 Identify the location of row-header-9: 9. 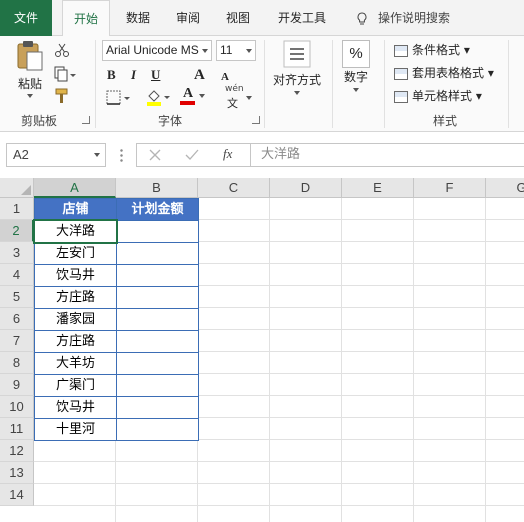
(17, 385).